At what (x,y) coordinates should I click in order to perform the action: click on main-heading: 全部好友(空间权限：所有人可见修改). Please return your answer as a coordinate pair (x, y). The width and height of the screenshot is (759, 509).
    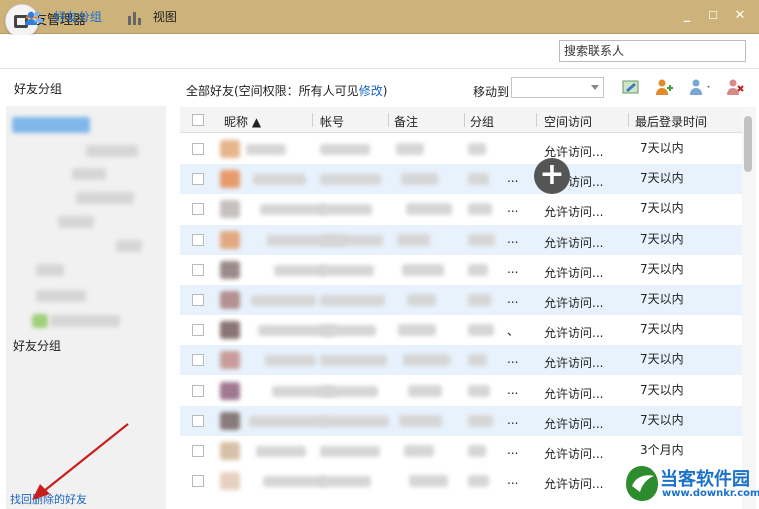
    Looking at the image, I should click on (286, 90).